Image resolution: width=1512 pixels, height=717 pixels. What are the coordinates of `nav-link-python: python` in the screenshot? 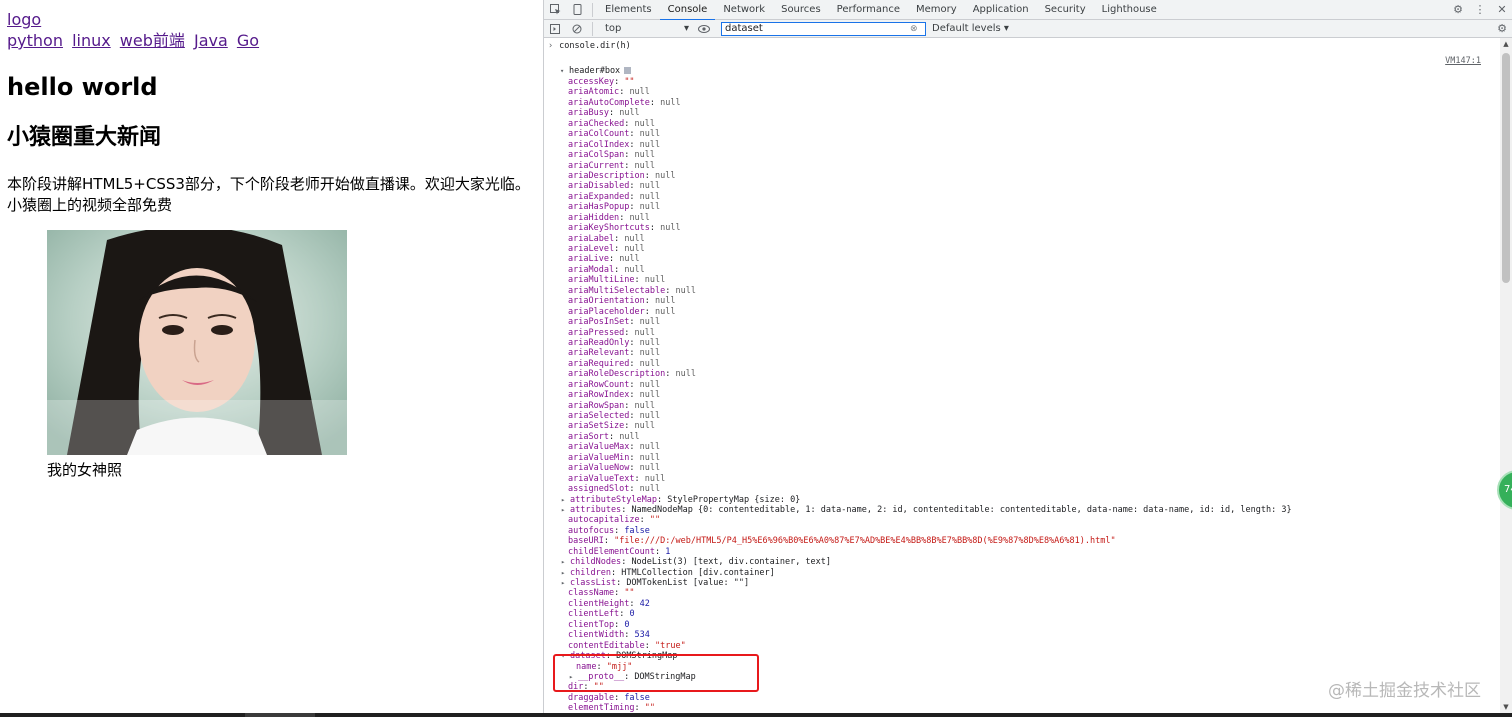 It's located at (35, 40).